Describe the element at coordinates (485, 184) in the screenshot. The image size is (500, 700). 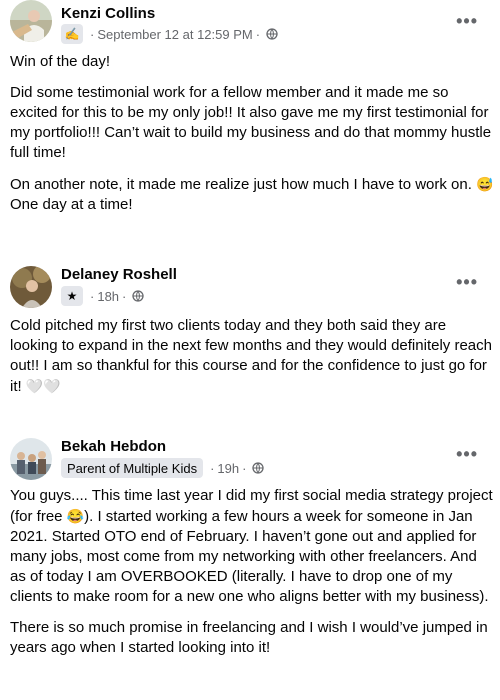
I see `sweat-smile-emoji-icon: 😅` at that location.